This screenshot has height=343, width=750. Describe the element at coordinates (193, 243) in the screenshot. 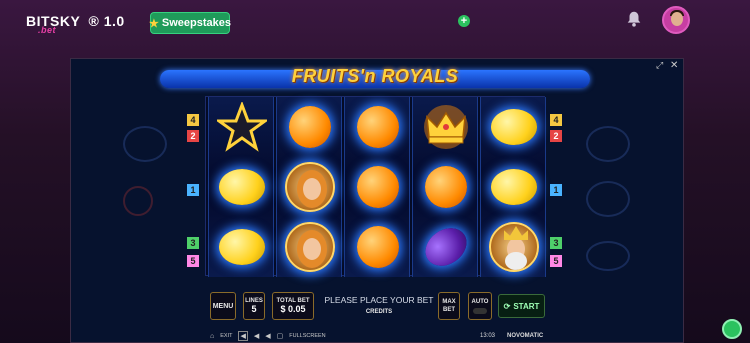

I see `line-marker-left-3: 3` at that location.